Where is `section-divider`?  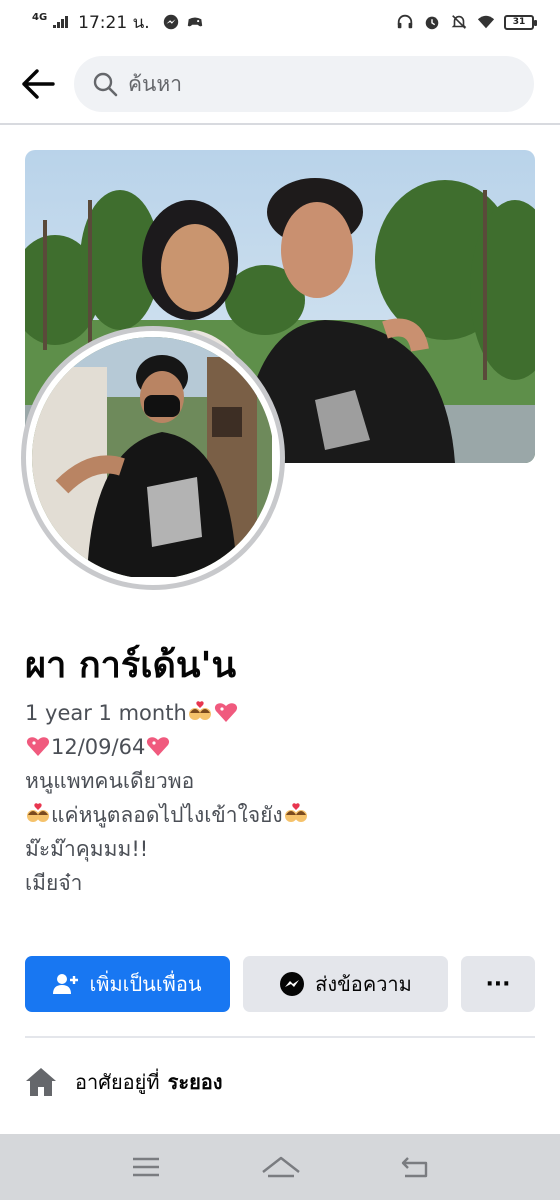 section-divider is located at coordinates (280, 1037).